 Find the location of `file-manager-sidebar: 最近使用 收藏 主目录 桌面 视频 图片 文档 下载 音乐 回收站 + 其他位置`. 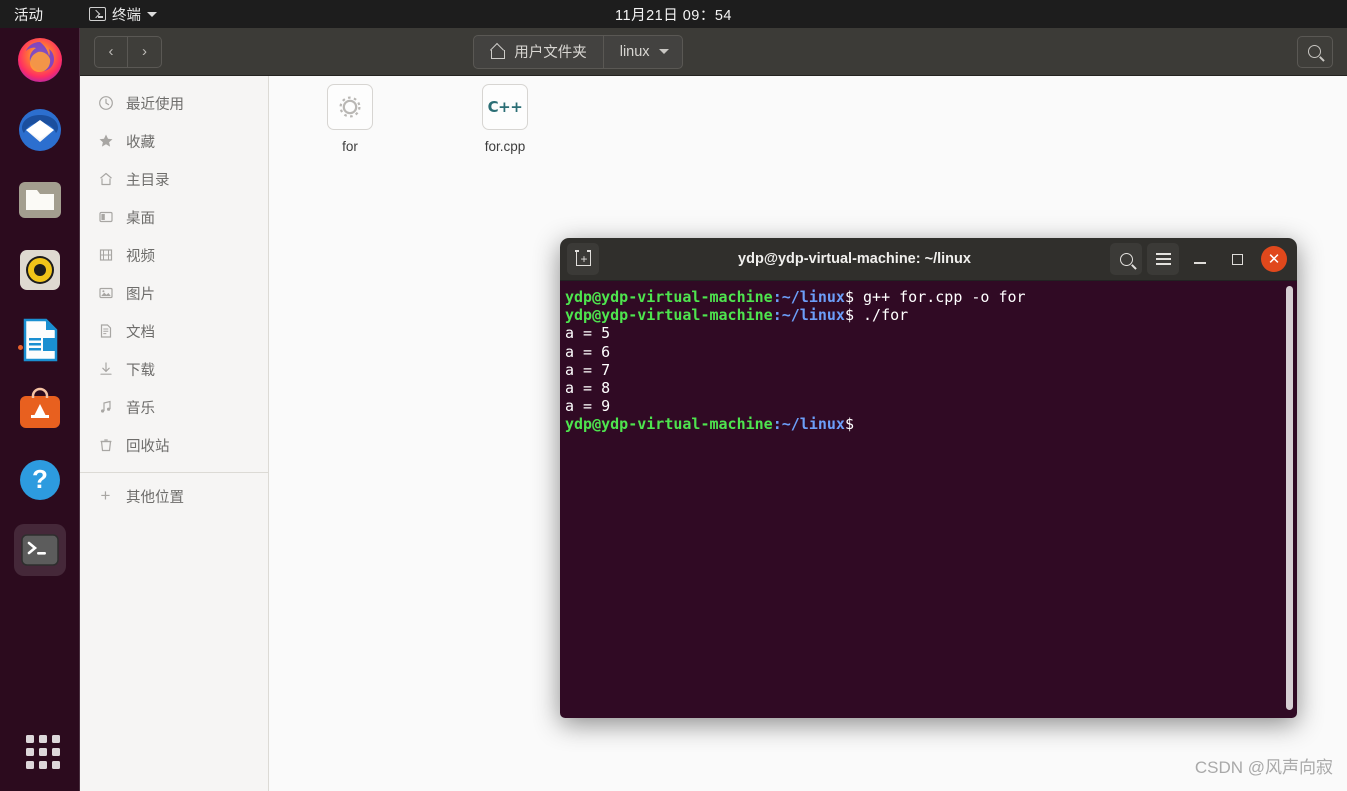

file-manager-sidebar: 最近使用 收藏 主目录 桌面 视频 图片 文档 下载 音乐 回收站 + 其他位置 is located at coordinates (174, 433).